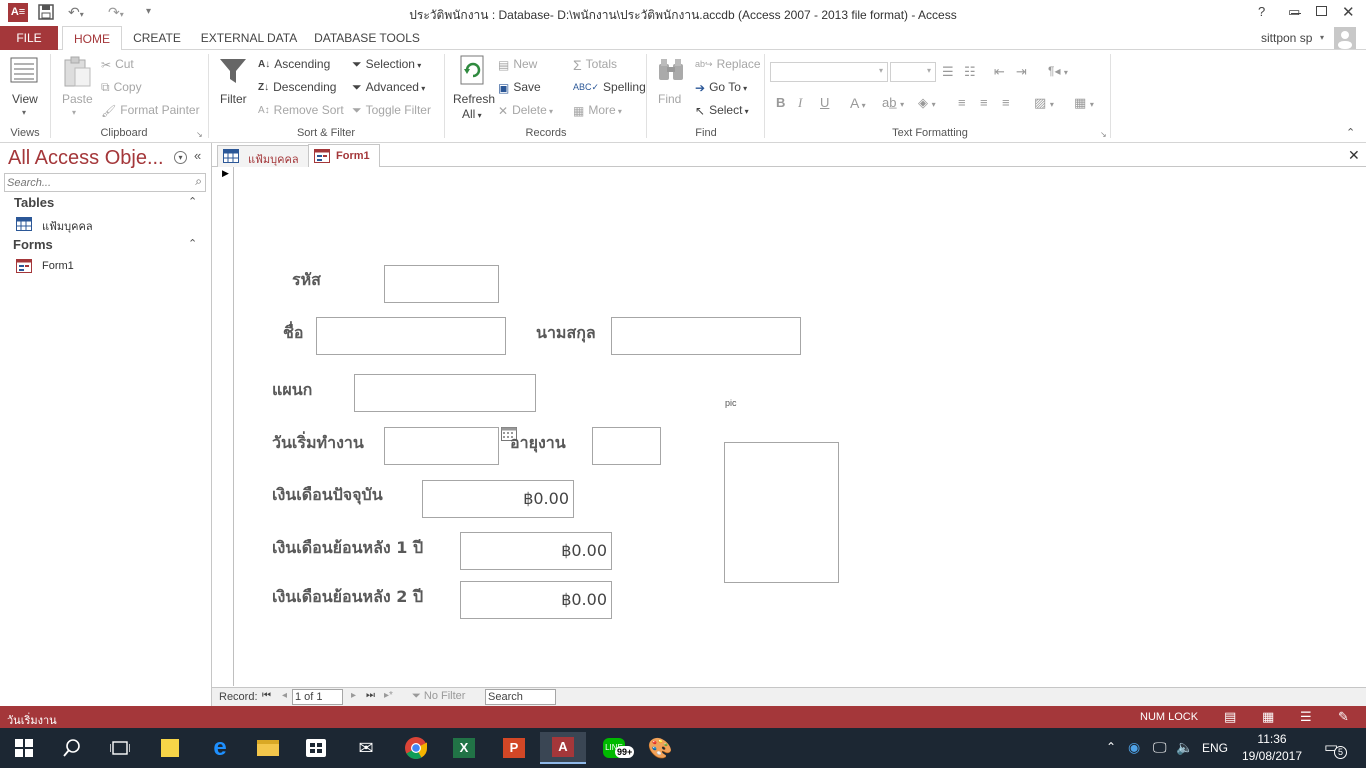  I want to click on start-windows-icon, so click(24, 748).